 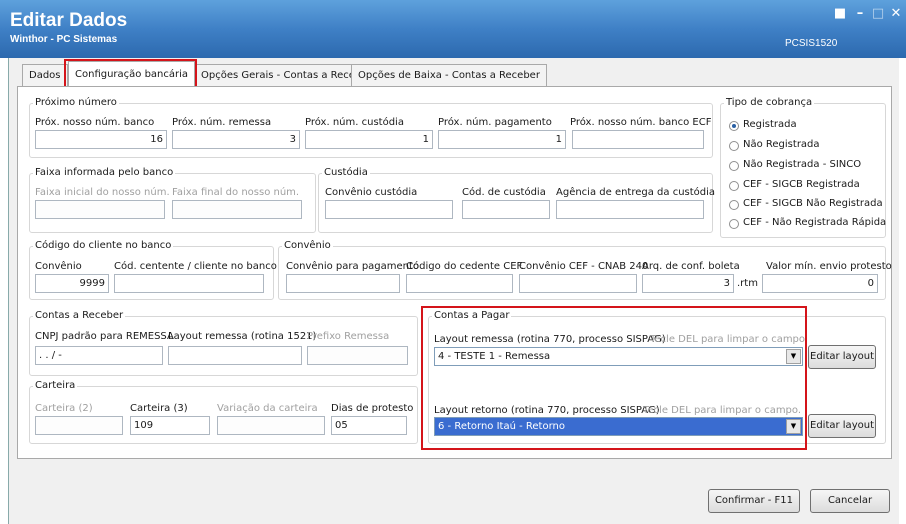 I want to click on label-nao-registrada: Não Registrada, so click(x=781, y=144).